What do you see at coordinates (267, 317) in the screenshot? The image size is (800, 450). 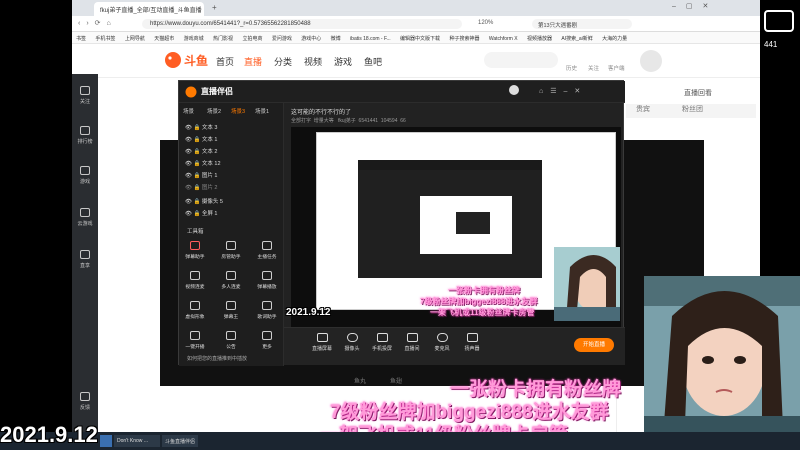 I see `tool-label: 歌词助手` at bounding box center [267, 317].